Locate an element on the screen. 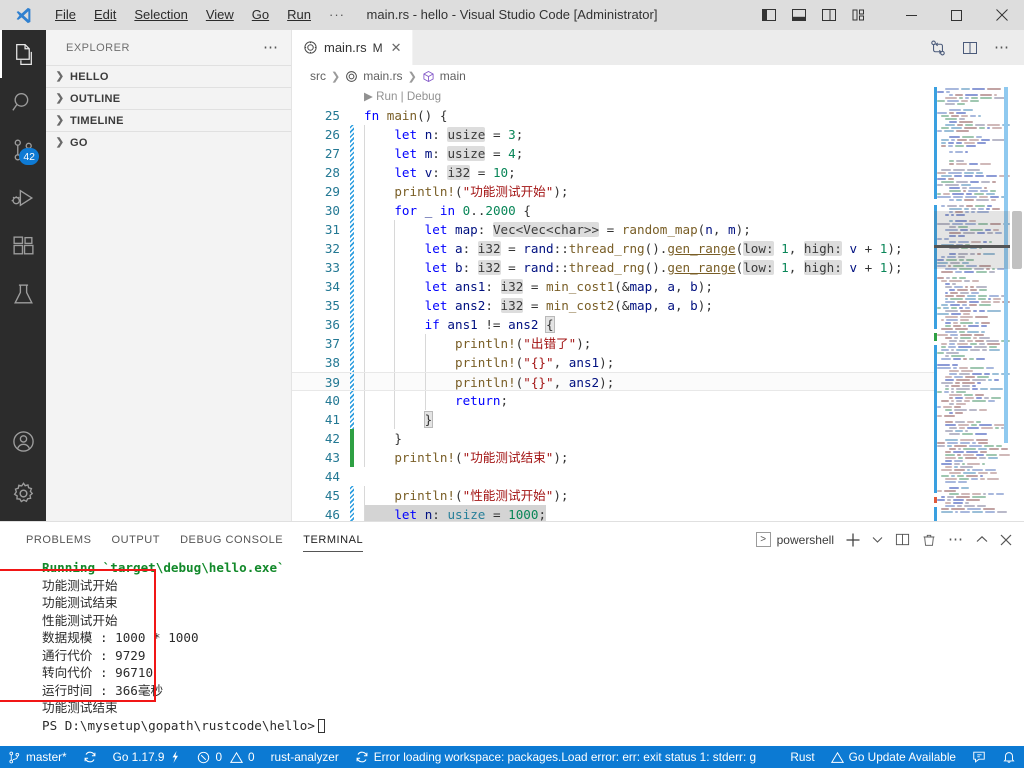 The image size is (1024, 768). maximize-button is located at coordinates (956, 15).